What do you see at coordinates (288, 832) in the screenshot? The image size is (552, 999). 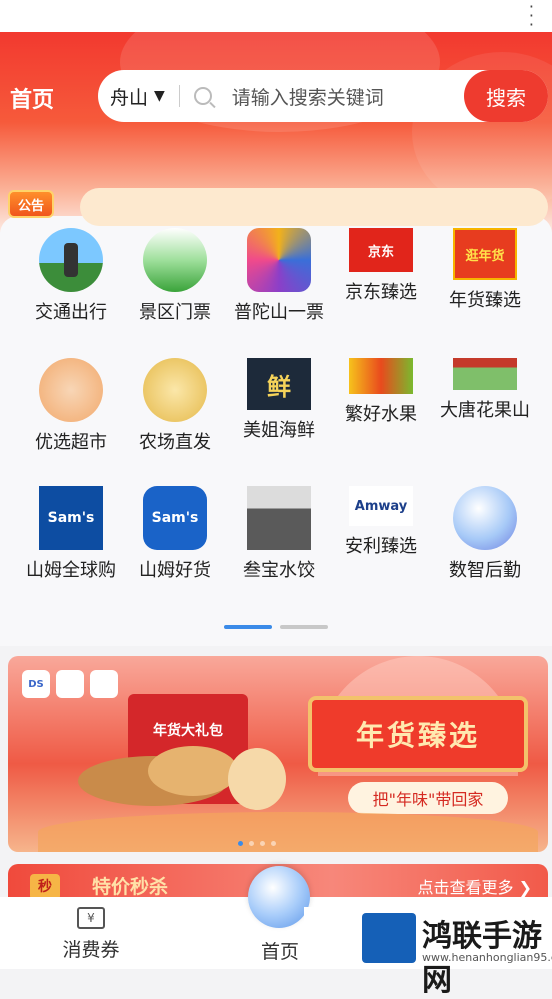 I see `banner-stage` at bounding box center [288, 832].